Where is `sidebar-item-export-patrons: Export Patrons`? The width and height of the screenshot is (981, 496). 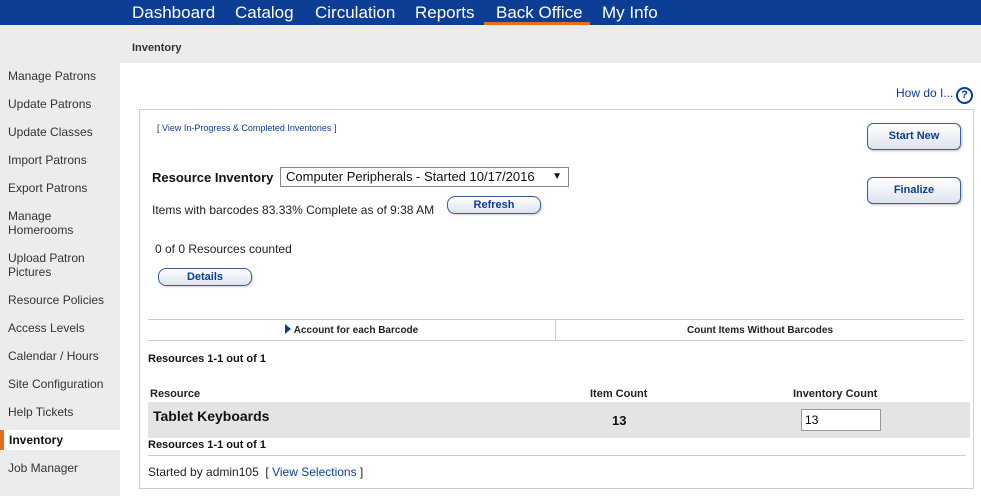
sidebar-item-export-patrons: Export Patrons is located at coordinates (60, 188).